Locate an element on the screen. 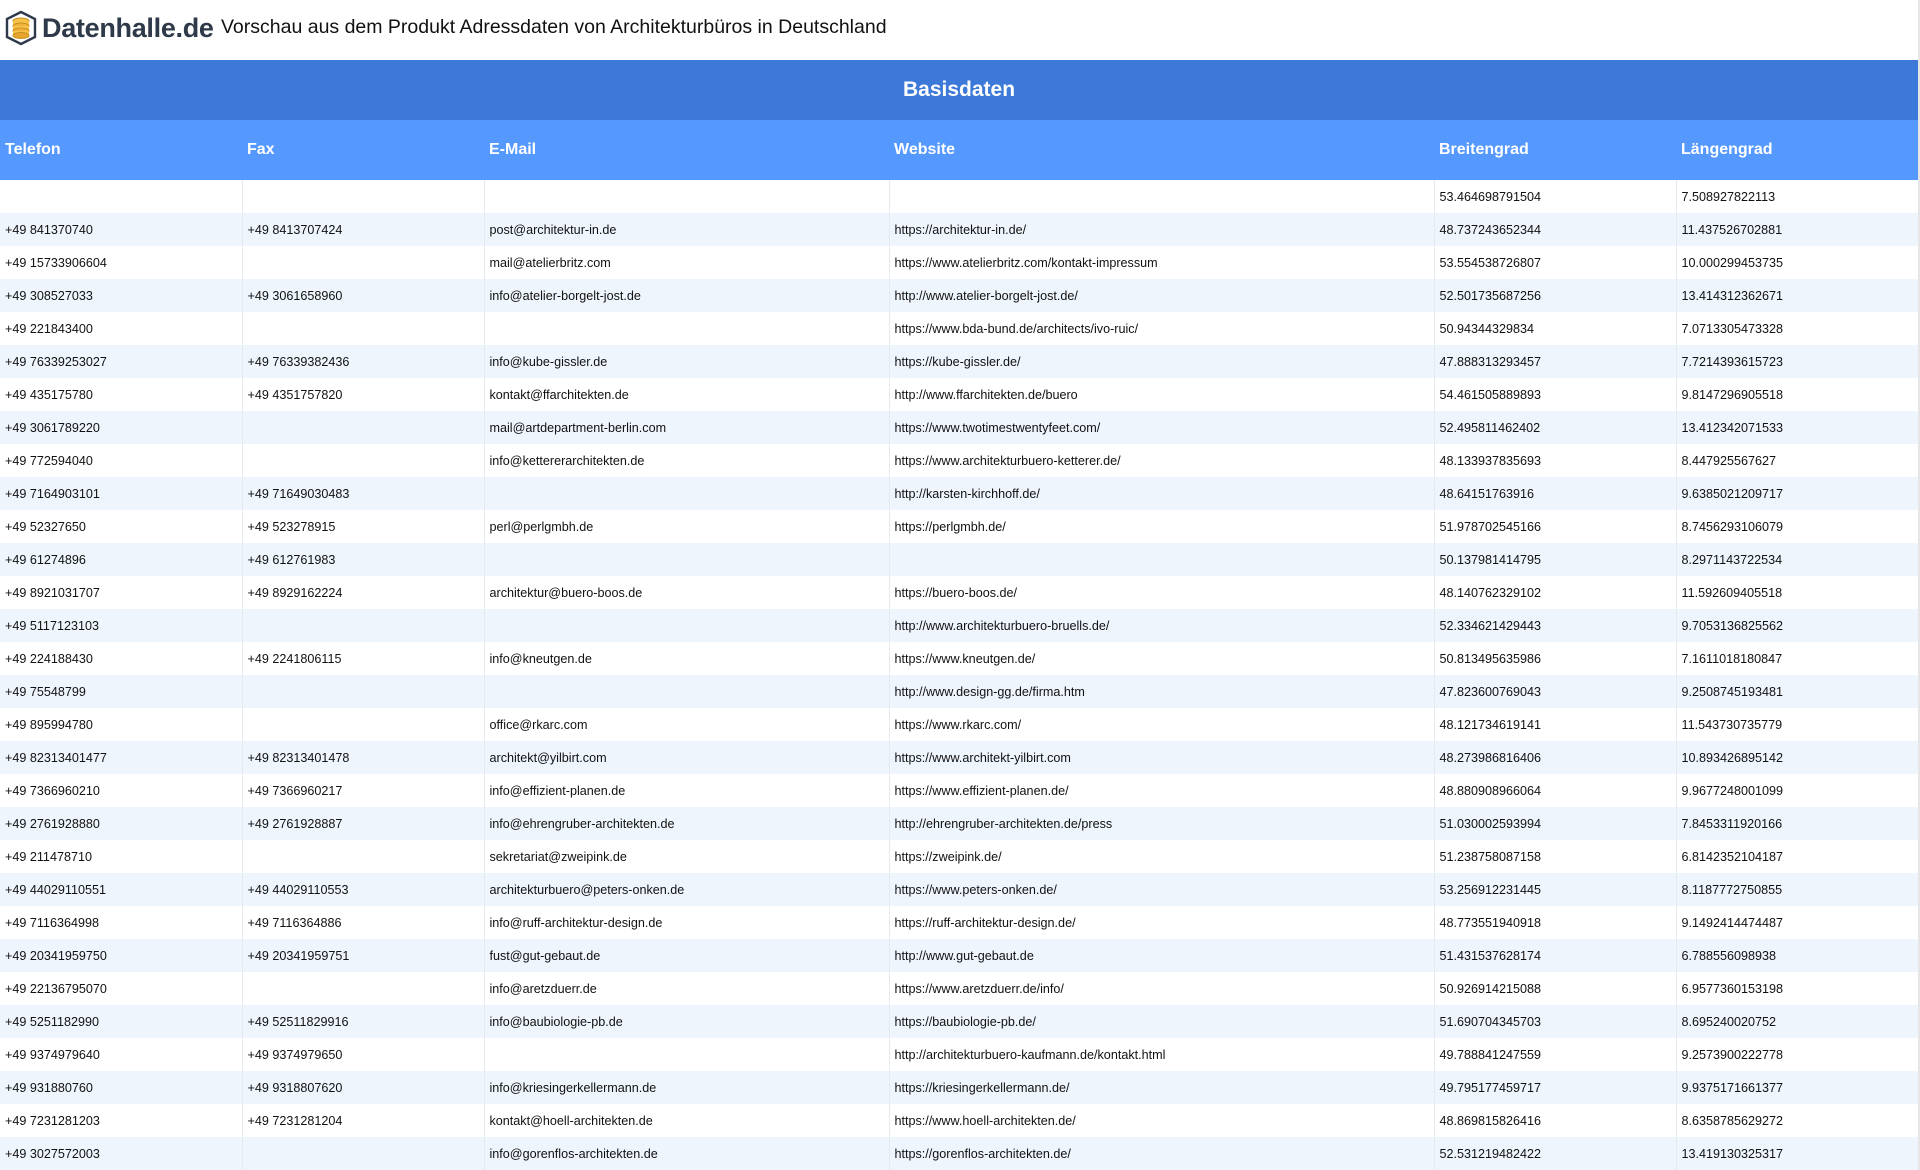 This screenshot has width=1920, height=1170. cell-website: https://www.peters-onken.de/ is located at coordinates (1161, 889).